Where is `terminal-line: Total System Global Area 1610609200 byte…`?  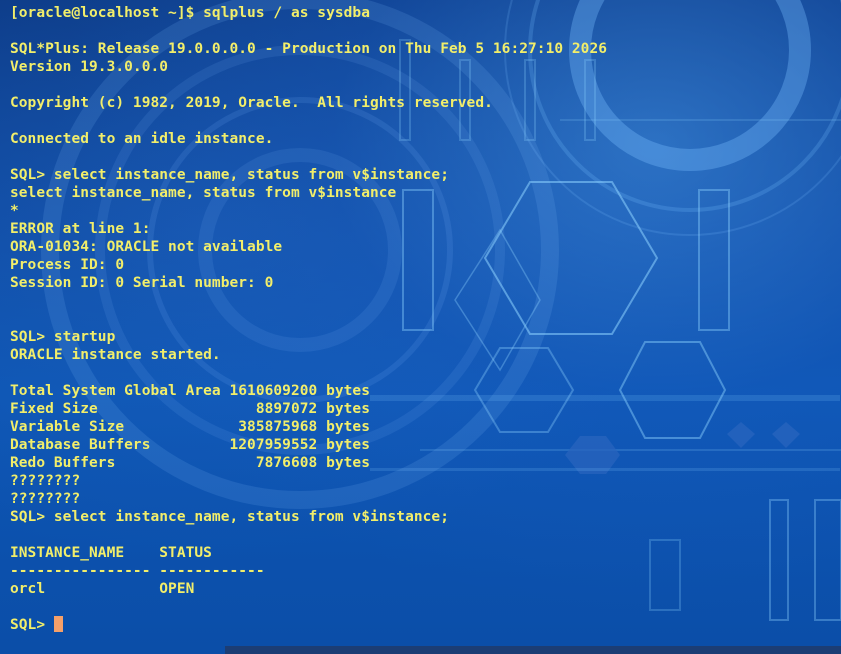 terminal-line: Total System Global Area 1610609200 byte… is located at coordinates (190, 391).